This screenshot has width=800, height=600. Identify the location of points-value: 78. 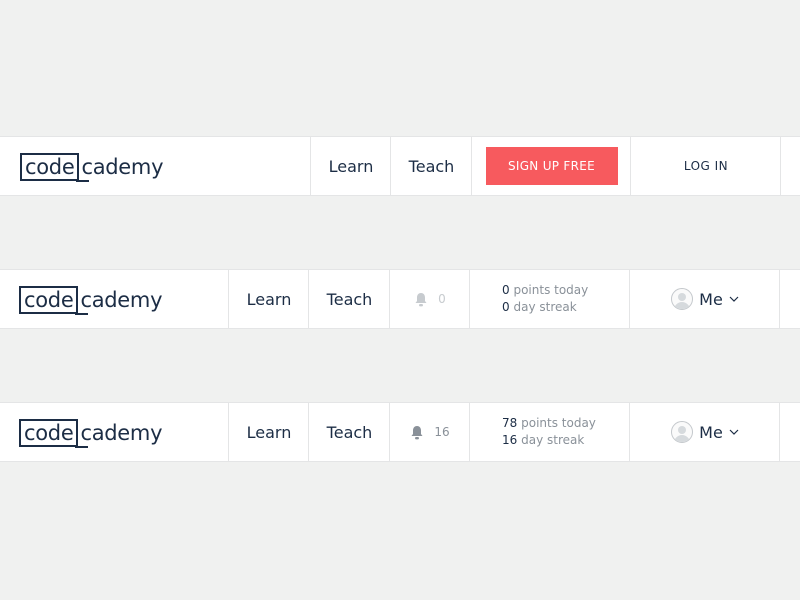
(510, 423).